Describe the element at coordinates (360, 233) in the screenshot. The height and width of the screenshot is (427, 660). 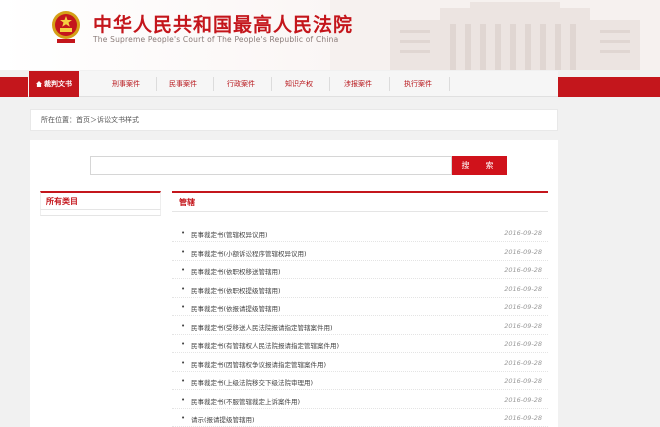
I see `list-item: • 民事裁定书(管辖权异议用) 2016-09-28` at that location.